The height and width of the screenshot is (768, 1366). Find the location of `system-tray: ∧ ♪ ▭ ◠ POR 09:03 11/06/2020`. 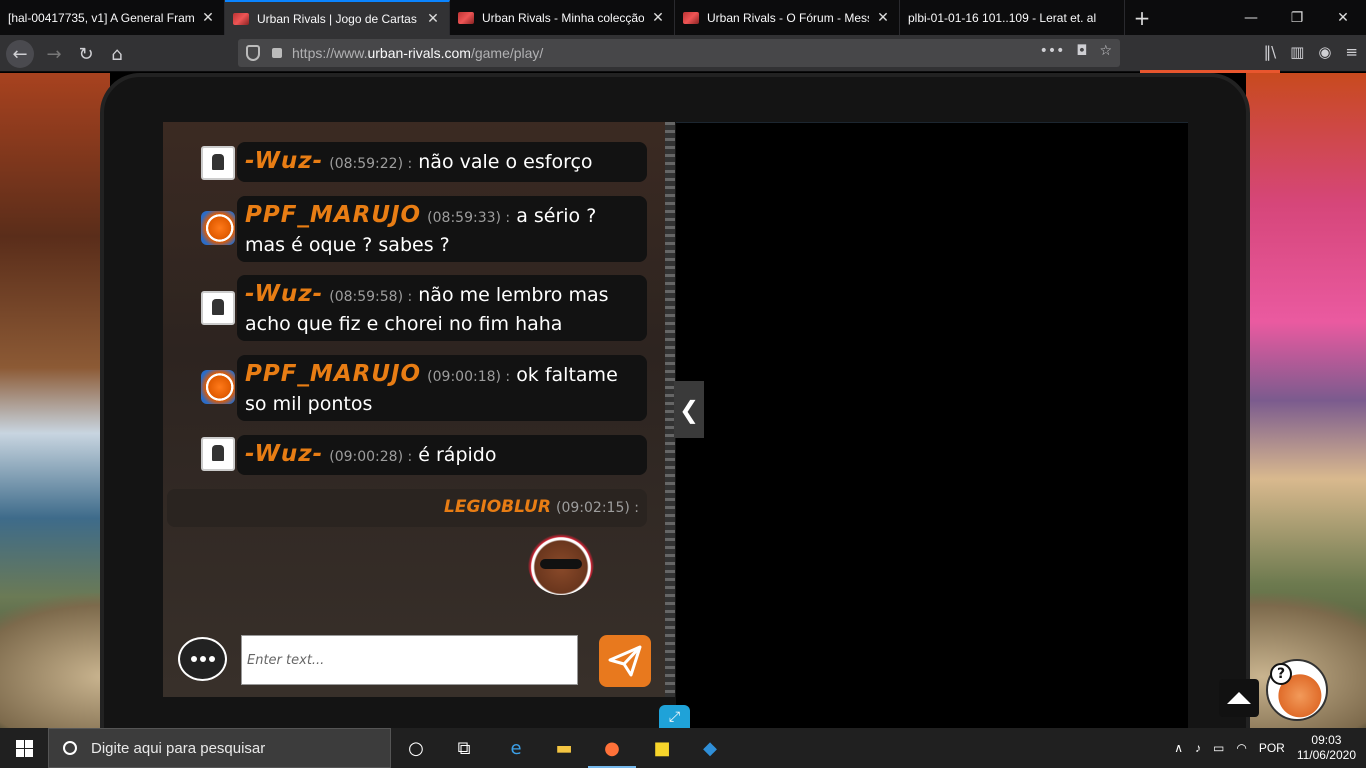

system-tray: ∧ ♪ ▭ ◠ POR 09:03 11/06/2020 is located at coordinates (1267, 748).